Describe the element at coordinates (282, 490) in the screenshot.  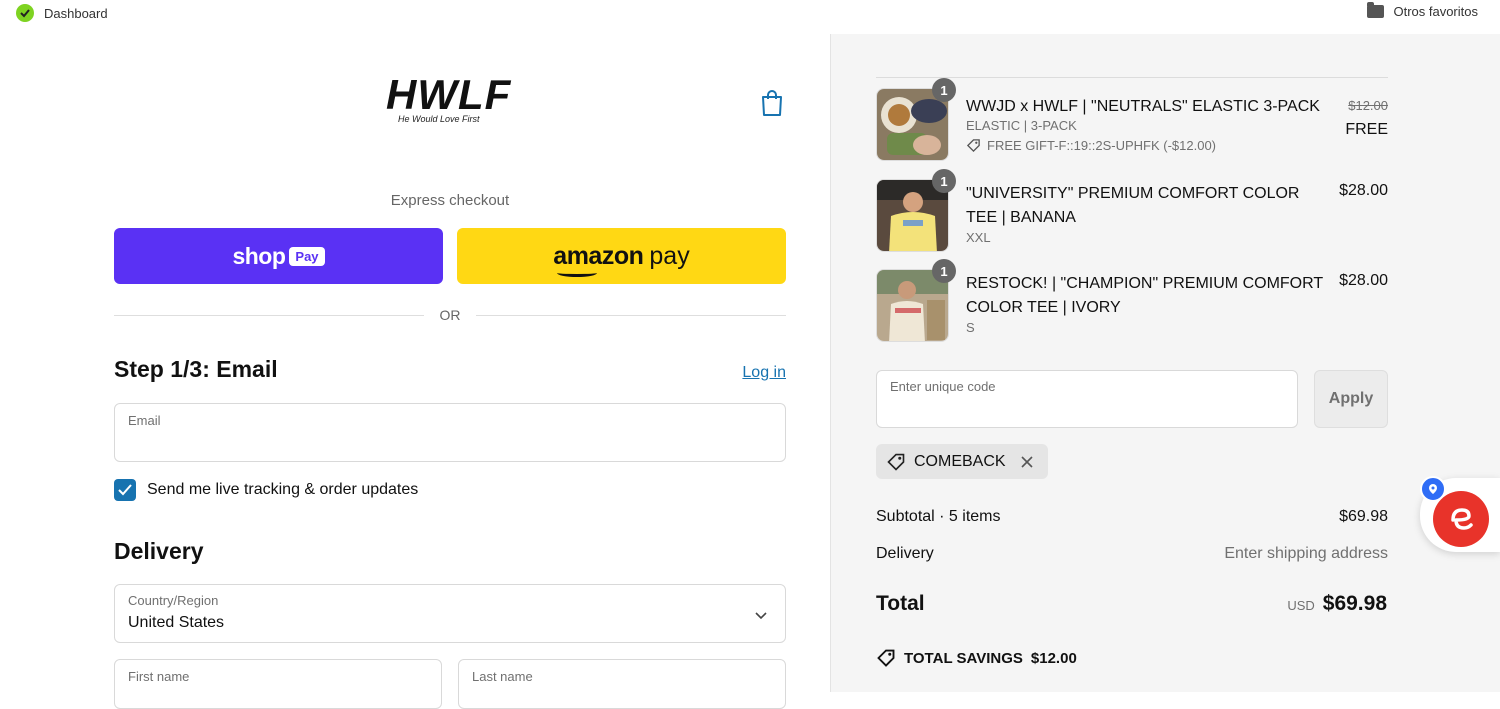
I see `tracking-checkbox-label: Send me live tracking & order updates` at that location.